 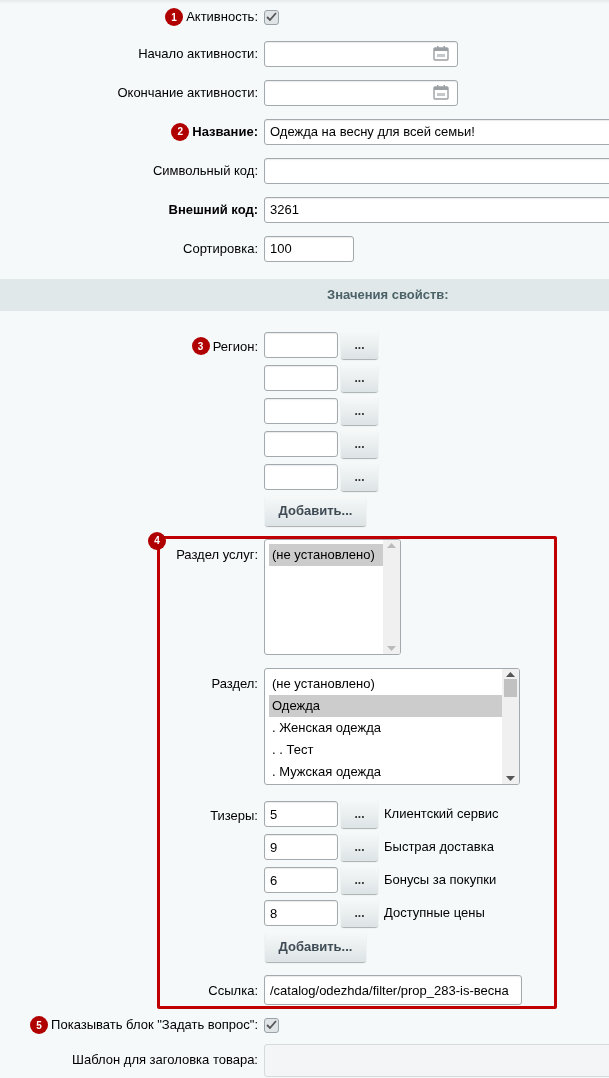 I want to click on field-label: Начало активности:, so click(x=198, y=53).